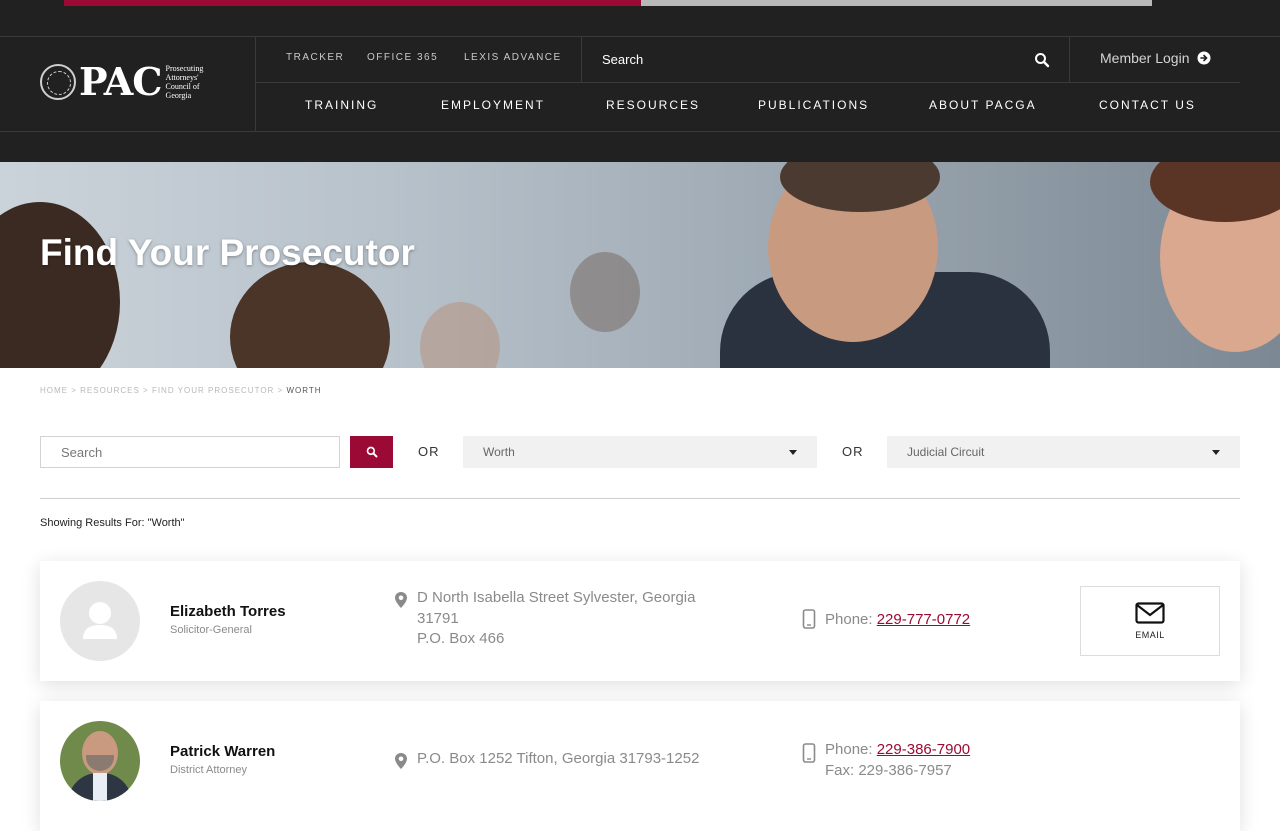  I want to click on arrow-circle-right-icon, so click(1203, 58).